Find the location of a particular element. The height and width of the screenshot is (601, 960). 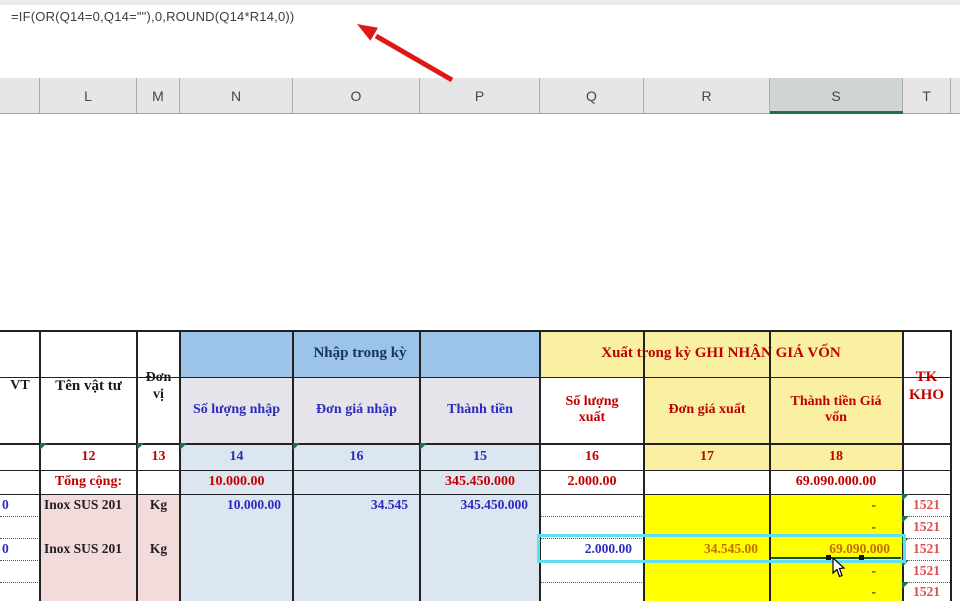

formula-text: =IF(OR(Q14=0,Q14=""),0,ROUND(Q14*R14,0)) is located at coordinates (152, 16).